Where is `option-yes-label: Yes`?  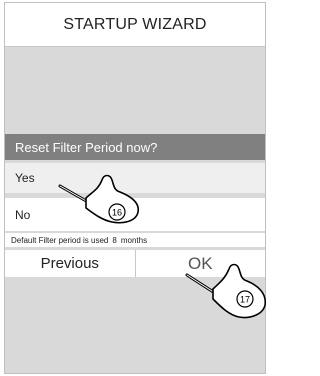 option-yes-label: Yes is located at coordinates (25, 178).